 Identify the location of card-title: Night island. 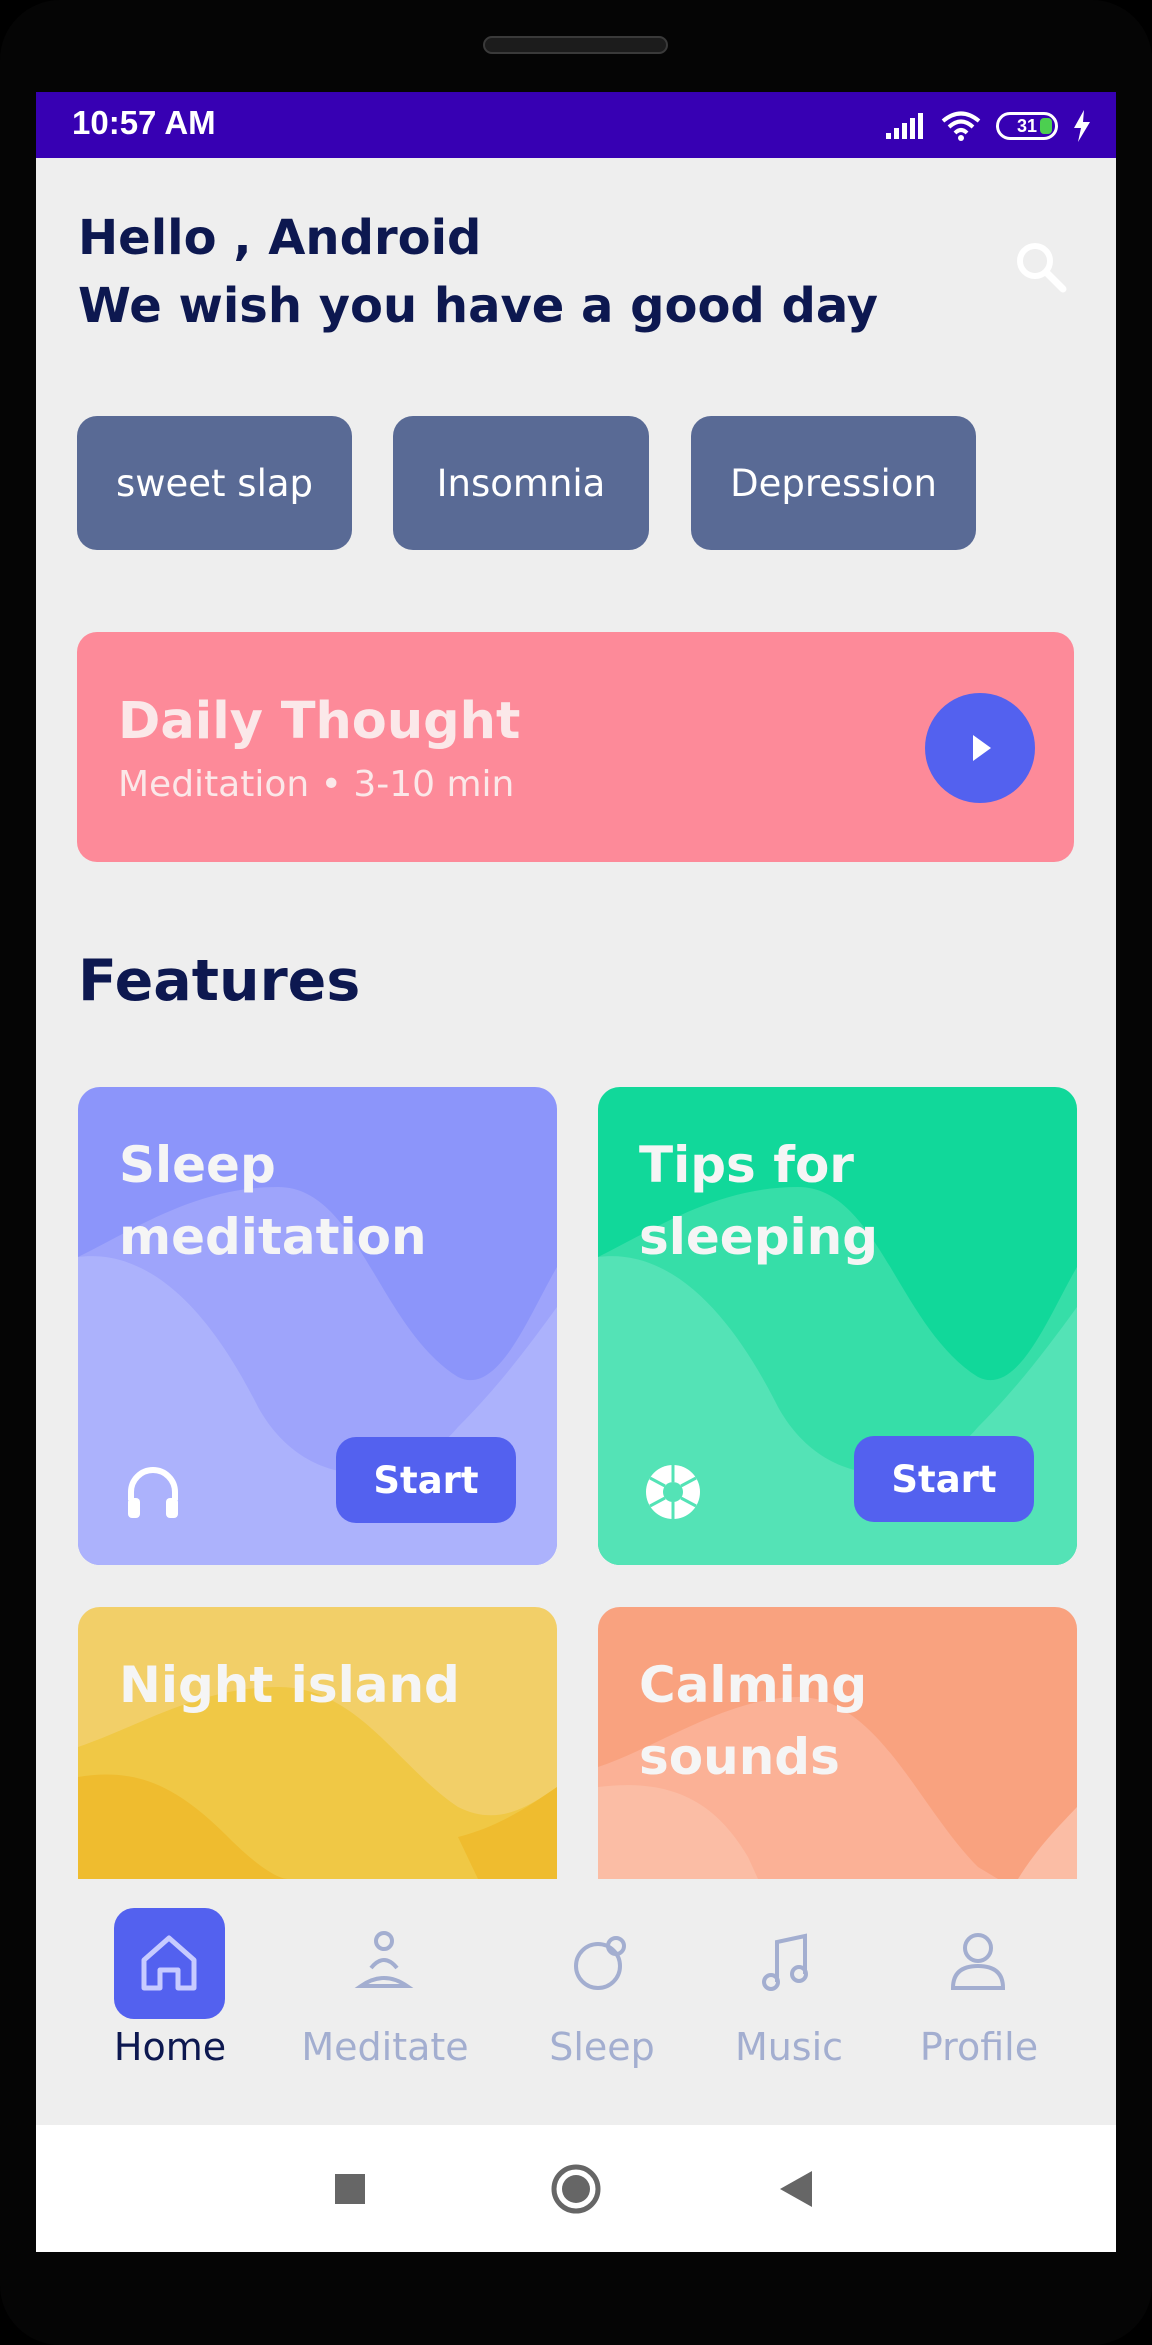
(289, 1685).